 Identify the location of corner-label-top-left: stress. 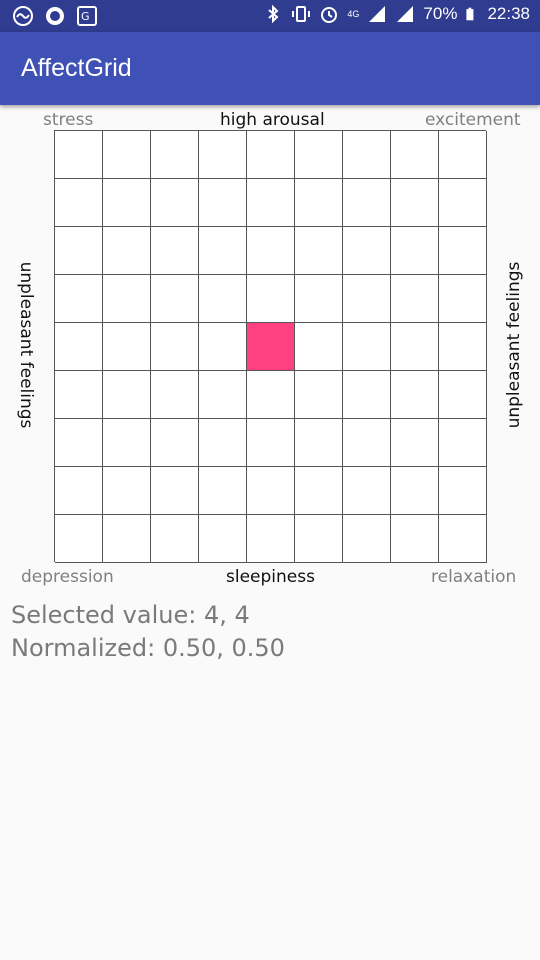
(68, 120).